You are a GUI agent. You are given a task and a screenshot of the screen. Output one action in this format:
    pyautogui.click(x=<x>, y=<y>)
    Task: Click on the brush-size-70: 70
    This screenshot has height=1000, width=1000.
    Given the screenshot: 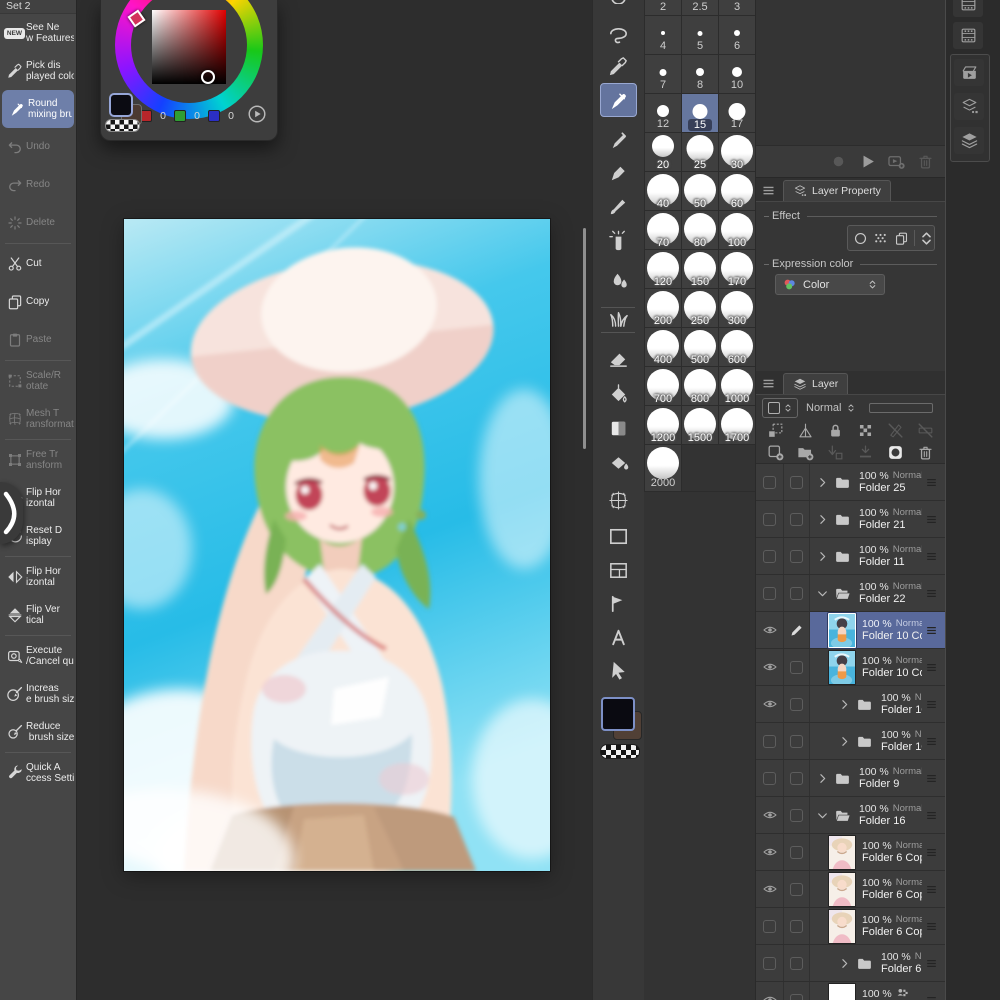 What is the action you would take?
    pyautogui.click(x=663, y=230)
    